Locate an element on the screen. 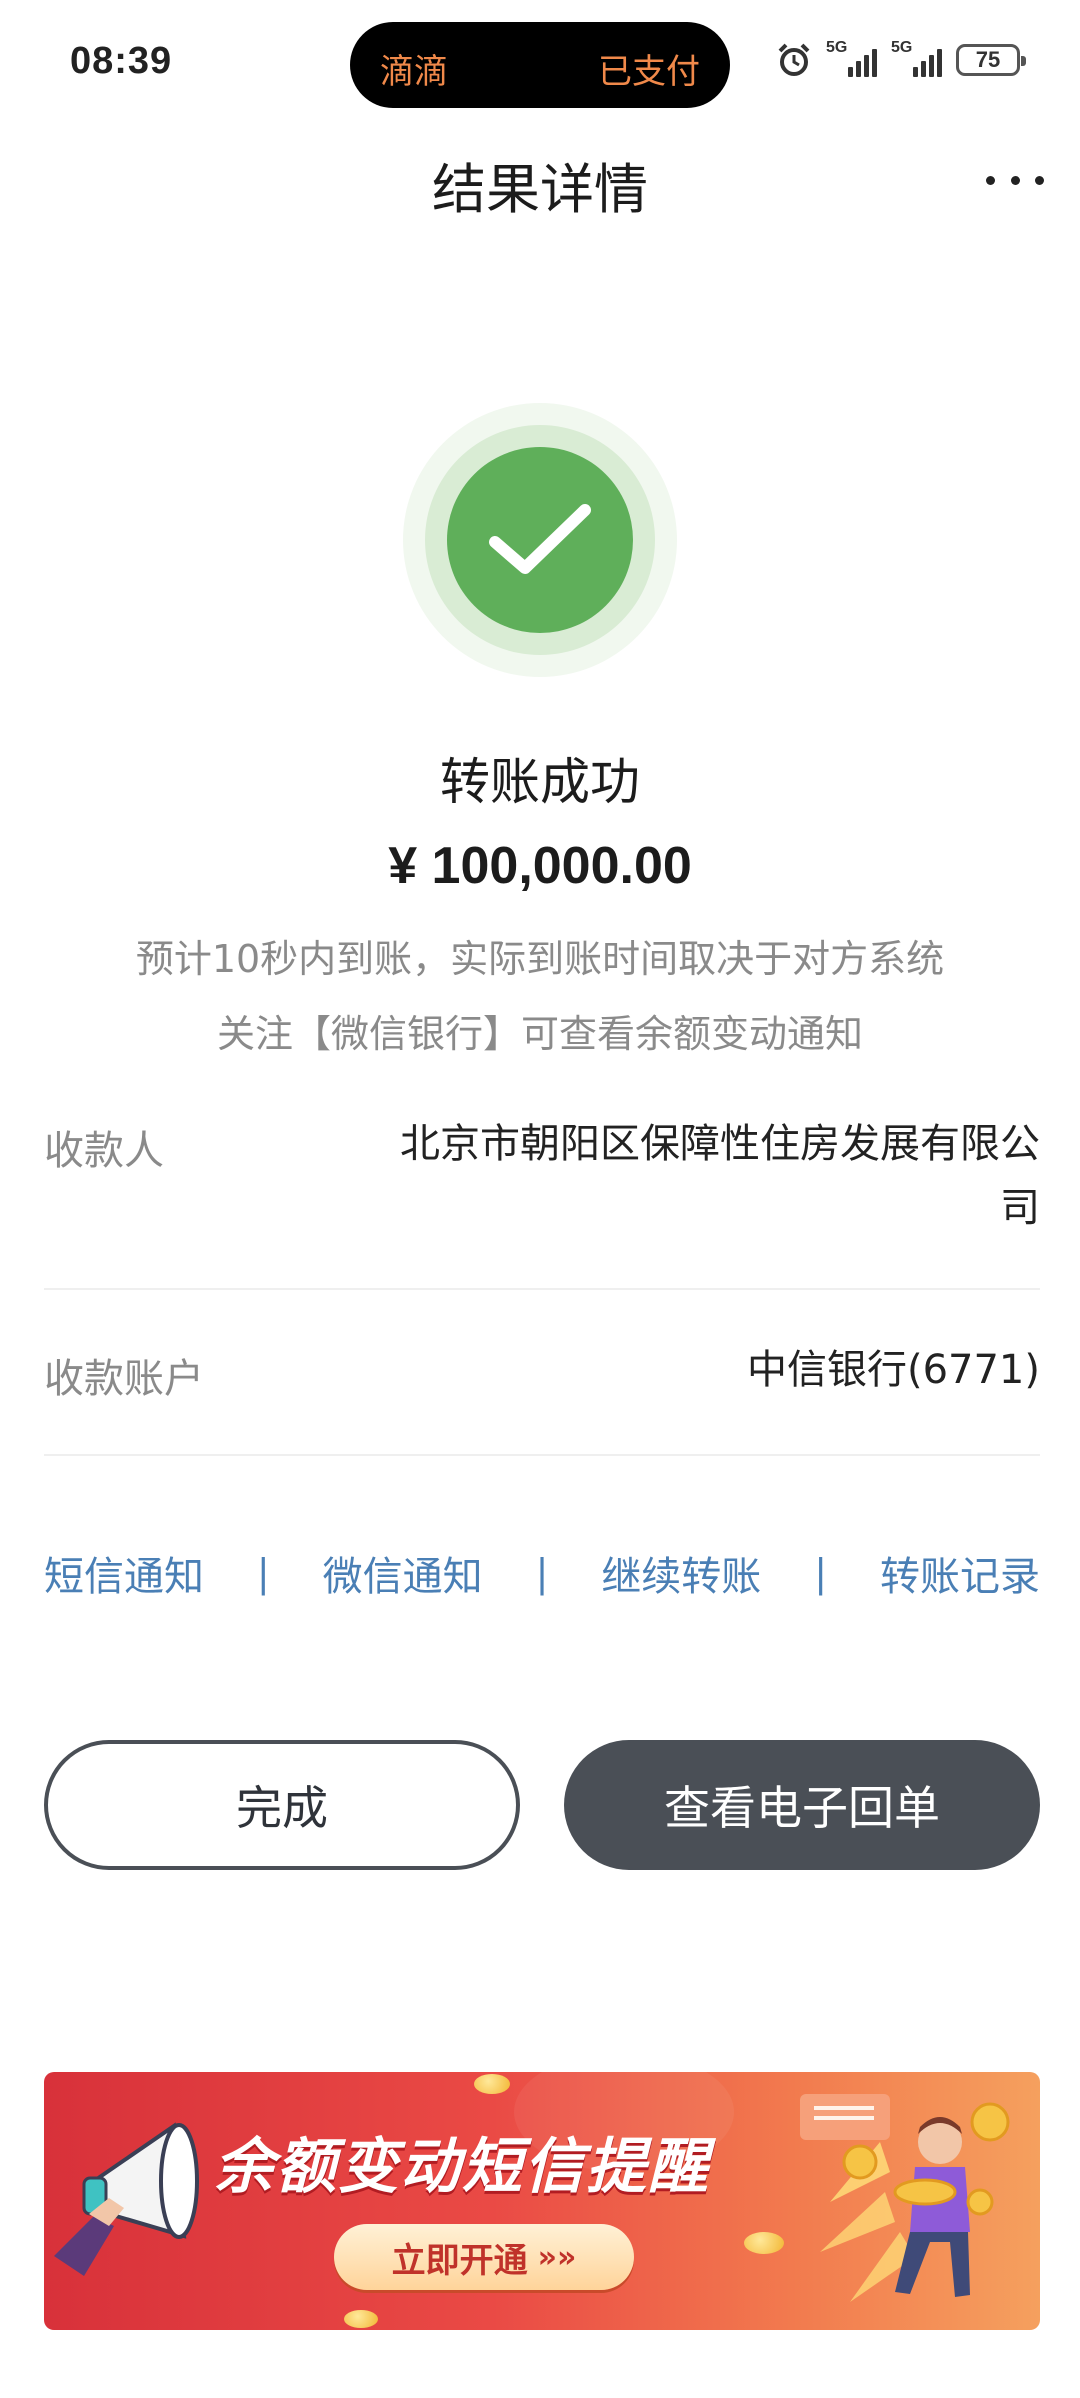  transfer-amount: ¥ 100,000.00 is located at coordinates (540, 866).